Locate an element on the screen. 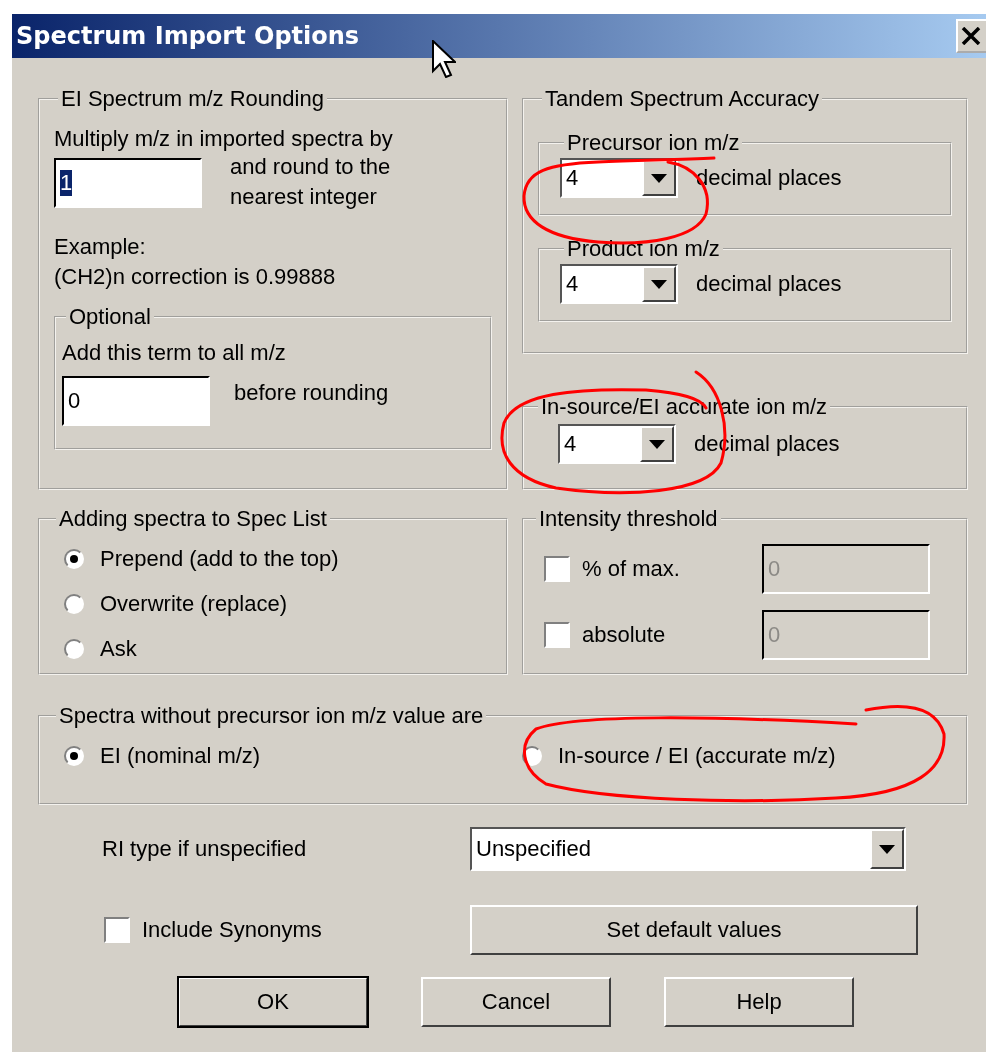 Image resolution: width=986 pixels, height=1052 pixels. group-label: EI Spectrum m/z Rounding is located at coordinates (192, 99).